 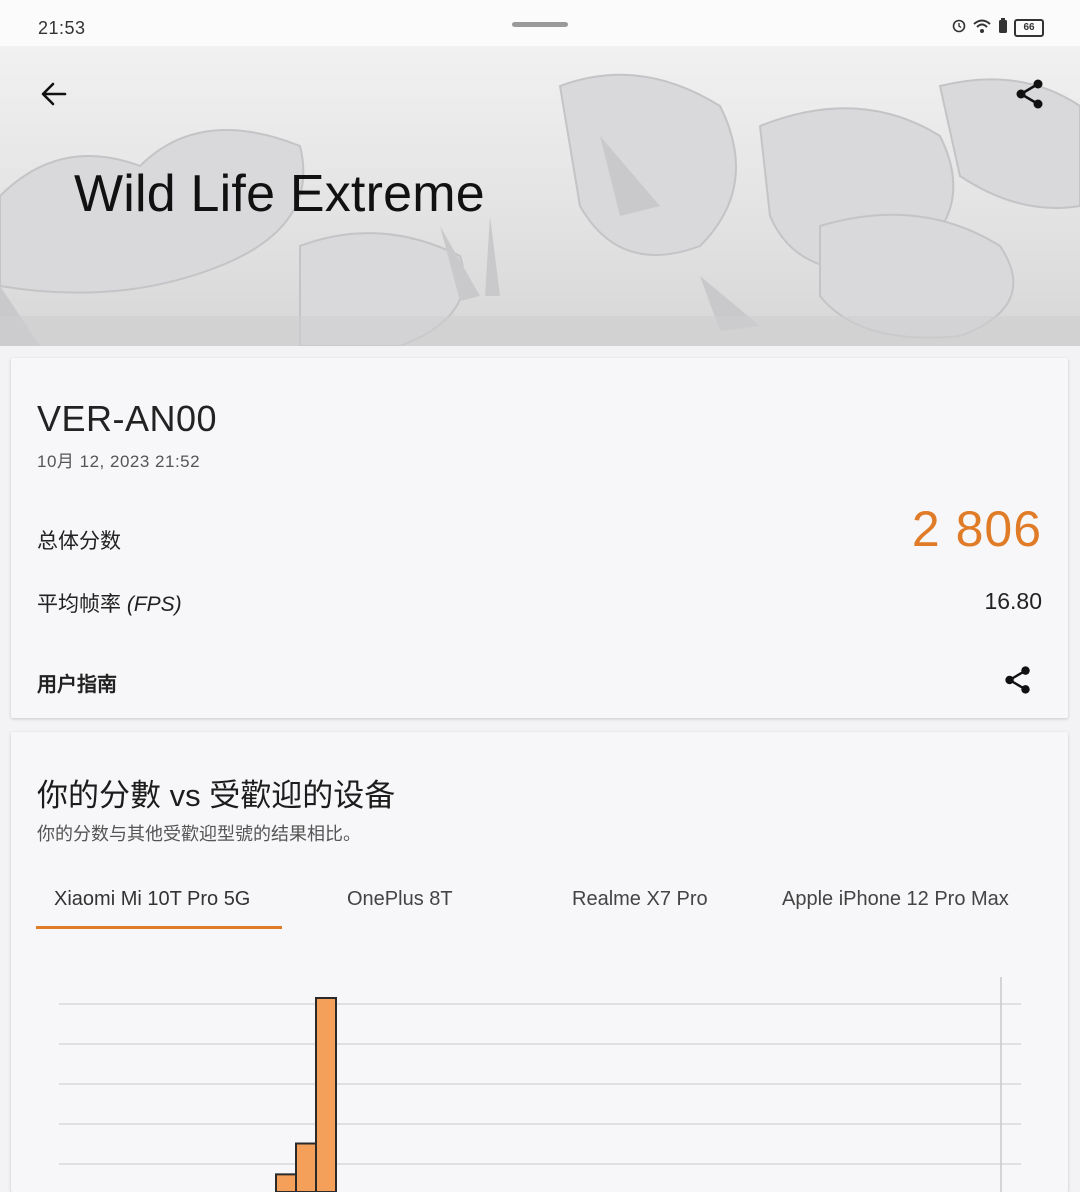 What do you see at coordinates (982, 27) in the screenshot?
I see `wifi-icon` at bounding box center [982, 27].